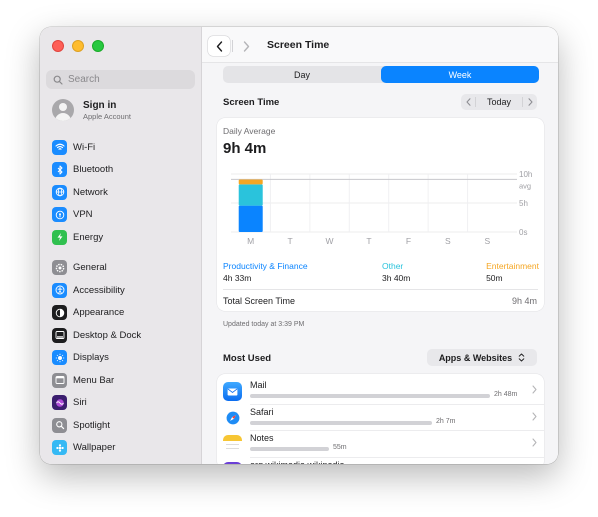  I want to click on chart-bar-segment, so click(250, 195).